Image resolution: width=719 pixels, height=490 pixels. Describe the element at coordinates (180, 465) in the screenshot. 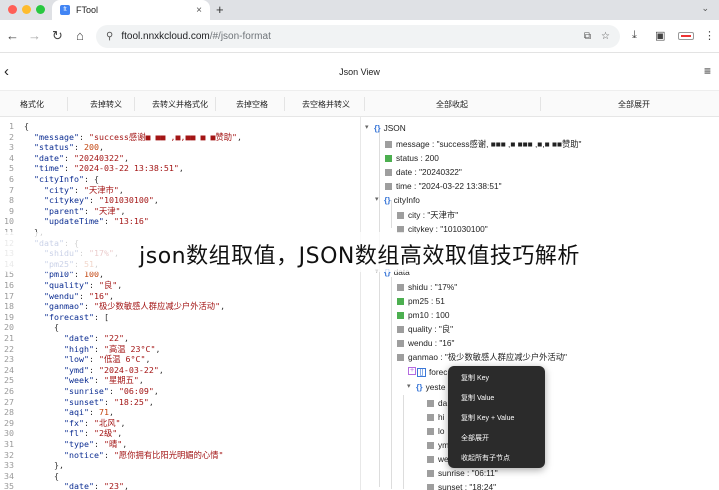

I see `code-line: 33 },` at that location.